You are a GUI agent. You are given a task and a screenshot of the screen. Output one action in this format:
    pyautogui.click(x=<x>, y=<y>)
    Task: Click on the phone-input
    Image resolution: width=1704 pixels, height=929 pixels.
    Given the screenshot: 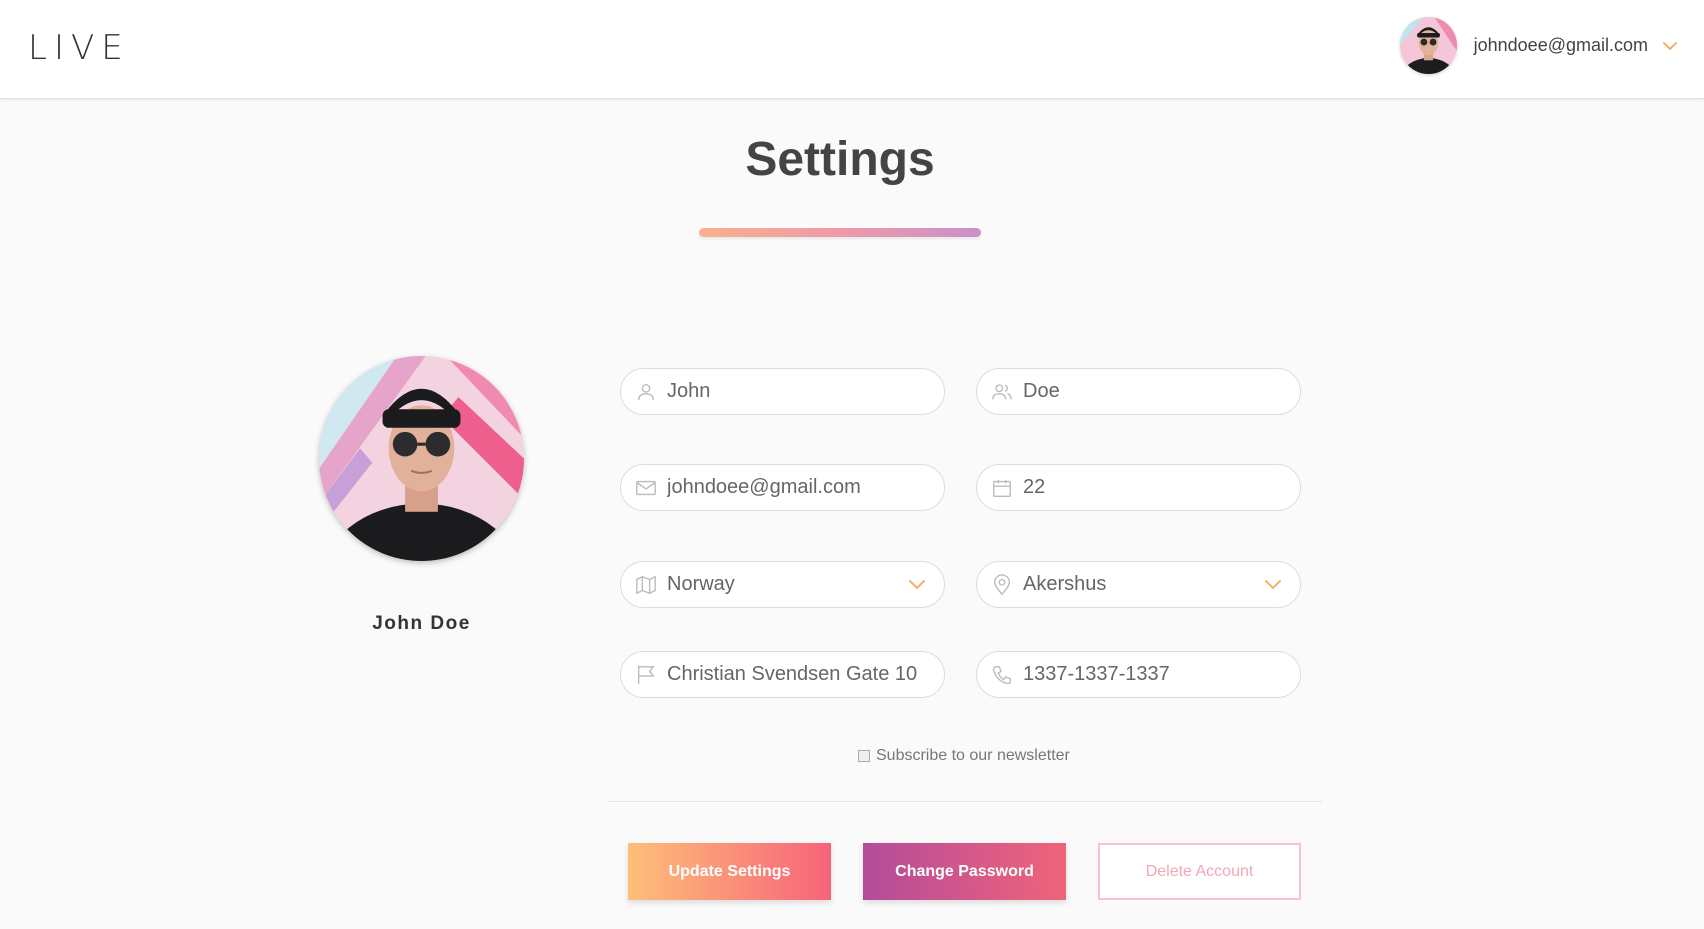 What is the action you would take?
    pyautogui.click(x=1148, y=674)
    